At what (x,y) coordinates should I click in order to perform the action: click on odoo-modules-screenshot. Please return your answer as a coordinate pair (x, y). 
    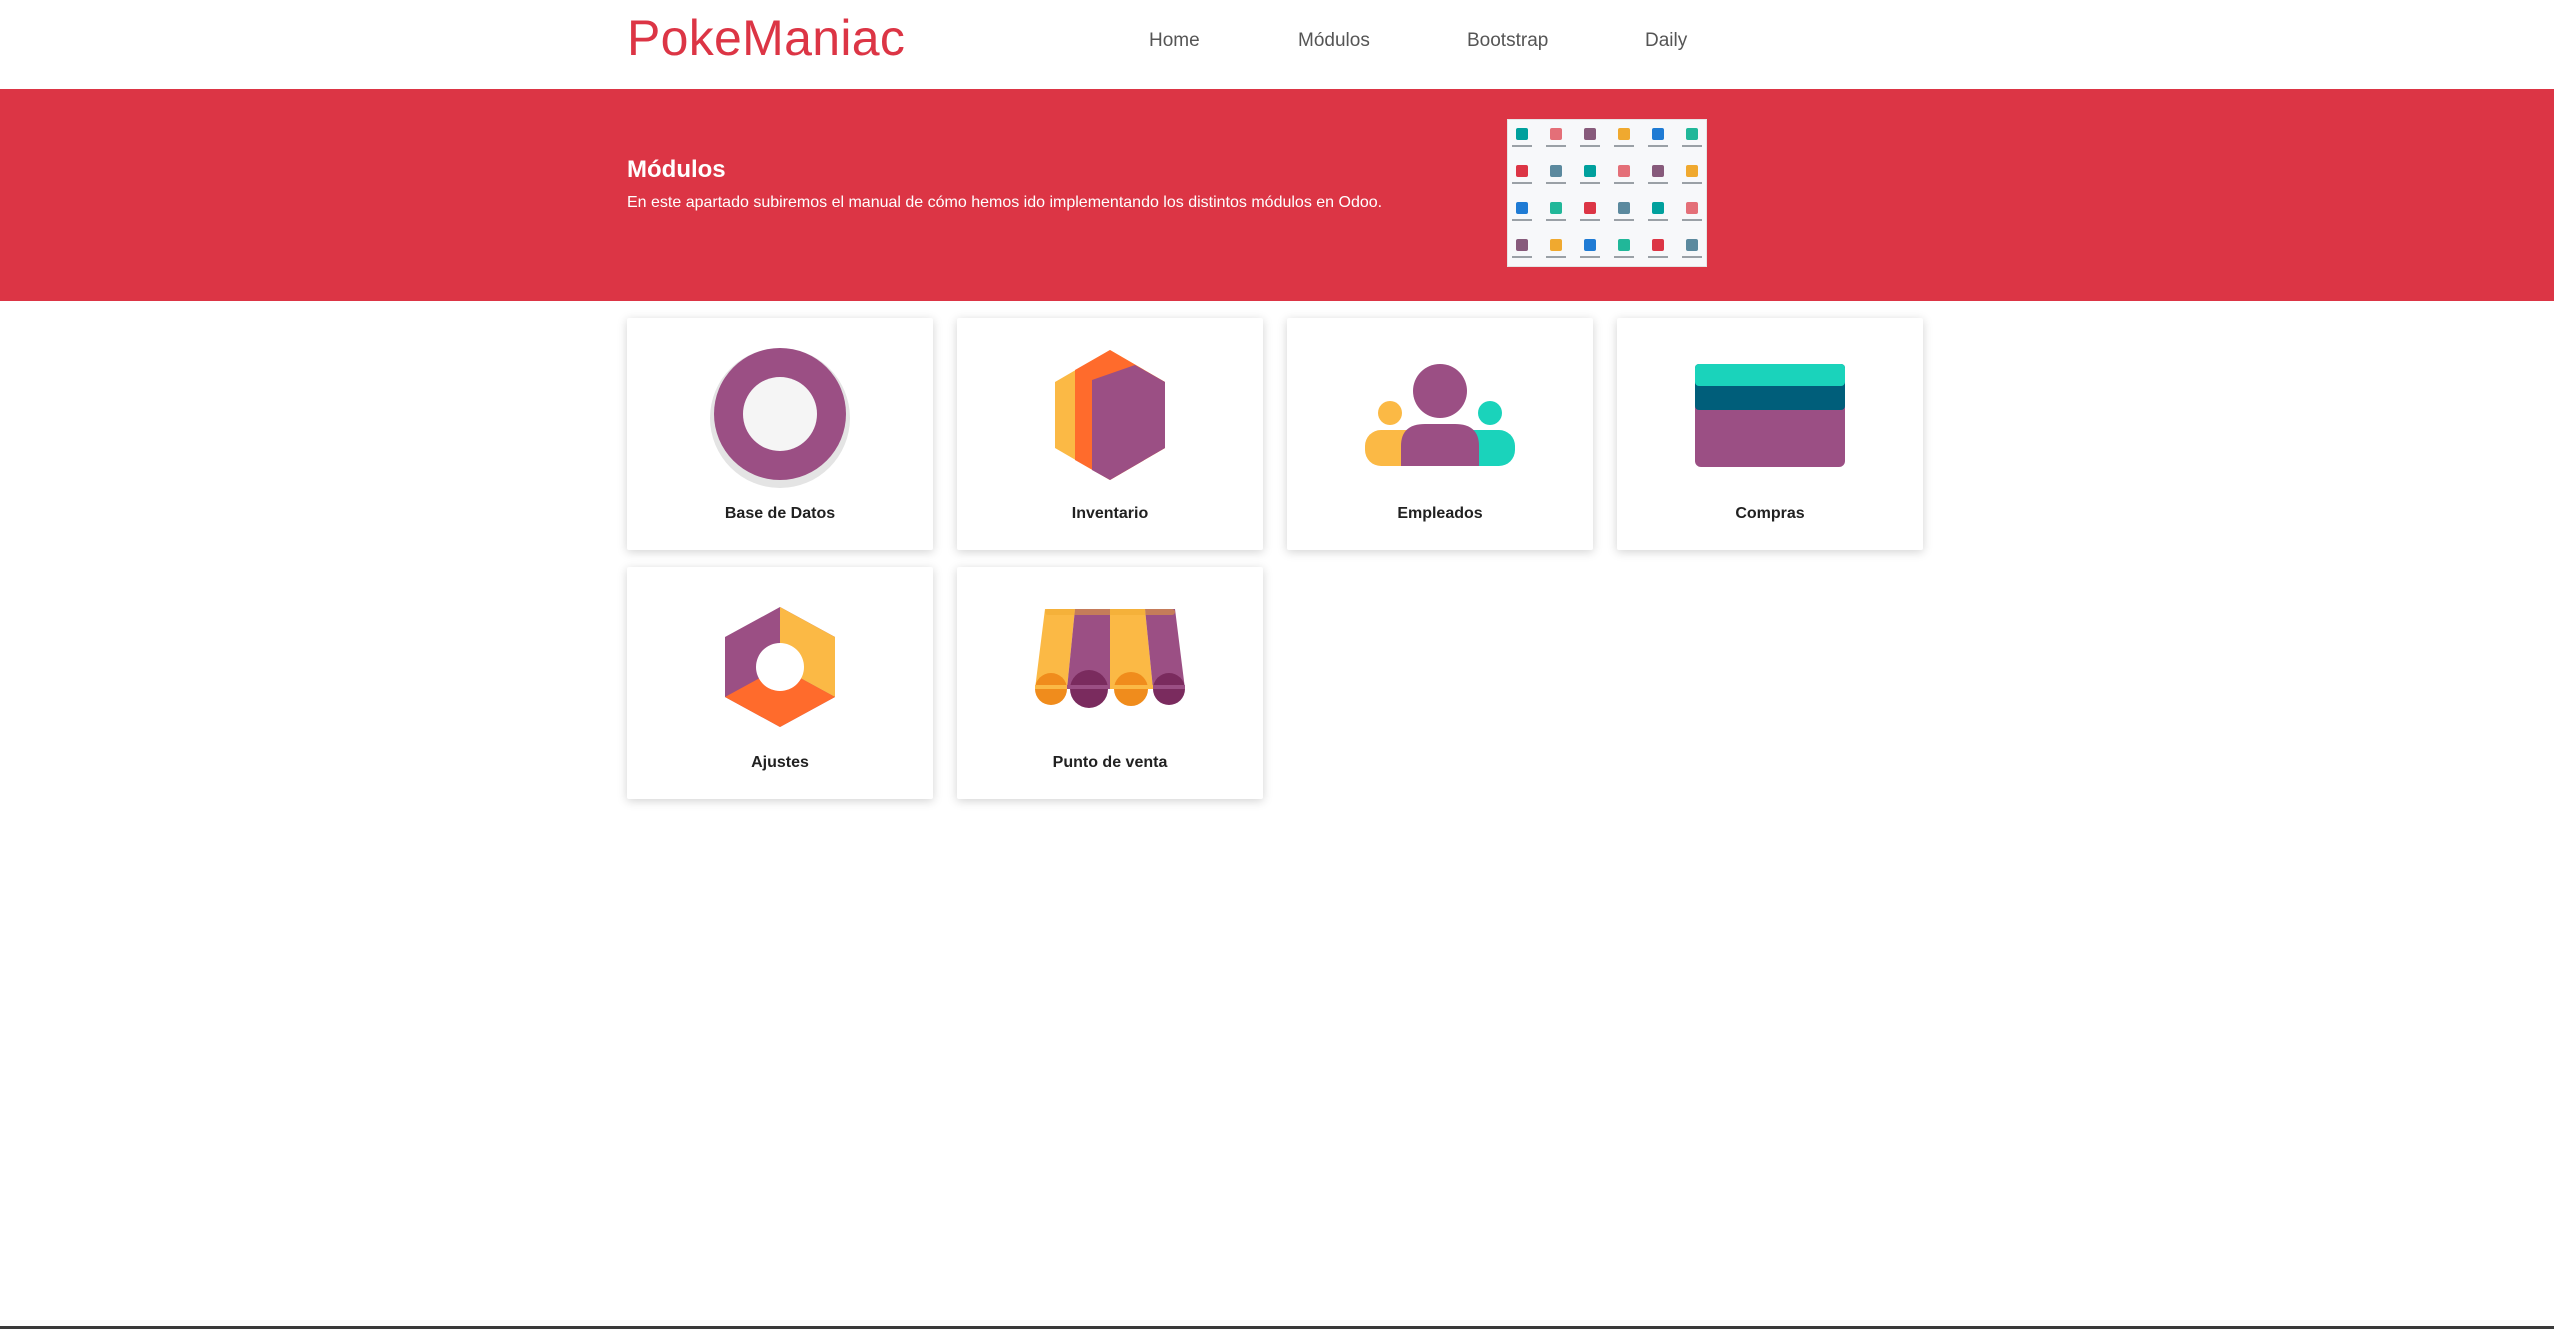
    Looking at the image, I should click on (1607, 193).